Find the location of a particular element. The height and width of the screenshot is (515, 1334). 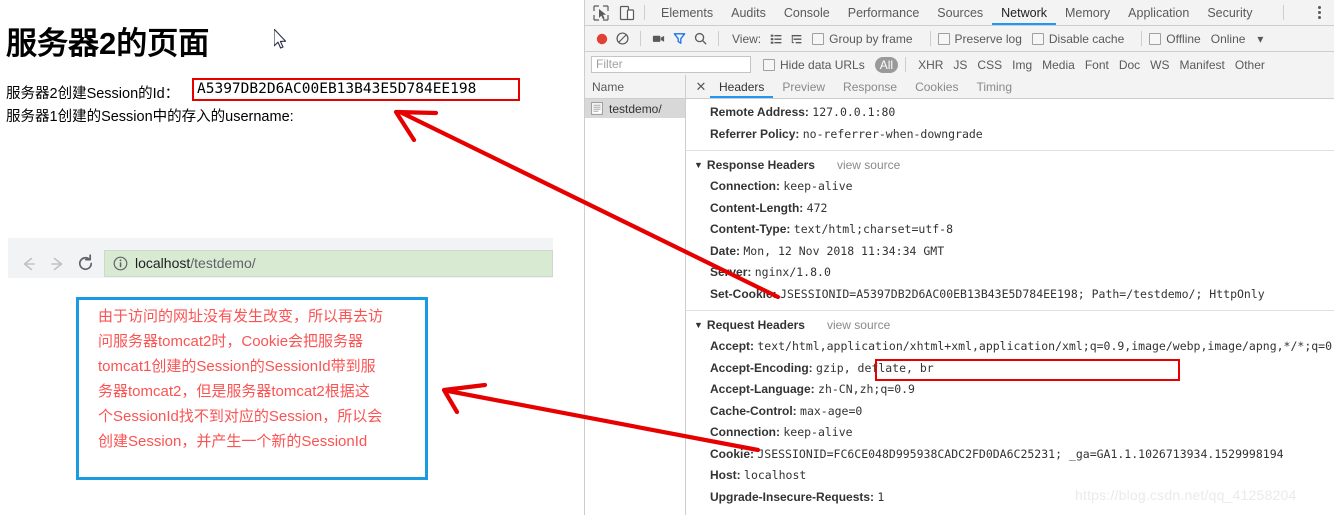

more-options-icon is located at coordinates (1319, 13).